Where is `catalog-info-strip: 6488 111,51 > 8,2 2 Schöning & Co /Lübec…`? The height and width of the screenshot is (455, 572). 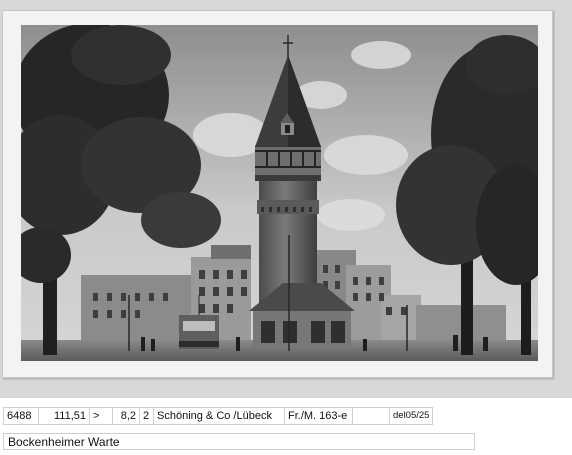
catalog-info-strip: 6488 111,51 > 8,2 2 Schöning & Co /Lübec… is located at coordinates (286, 426).